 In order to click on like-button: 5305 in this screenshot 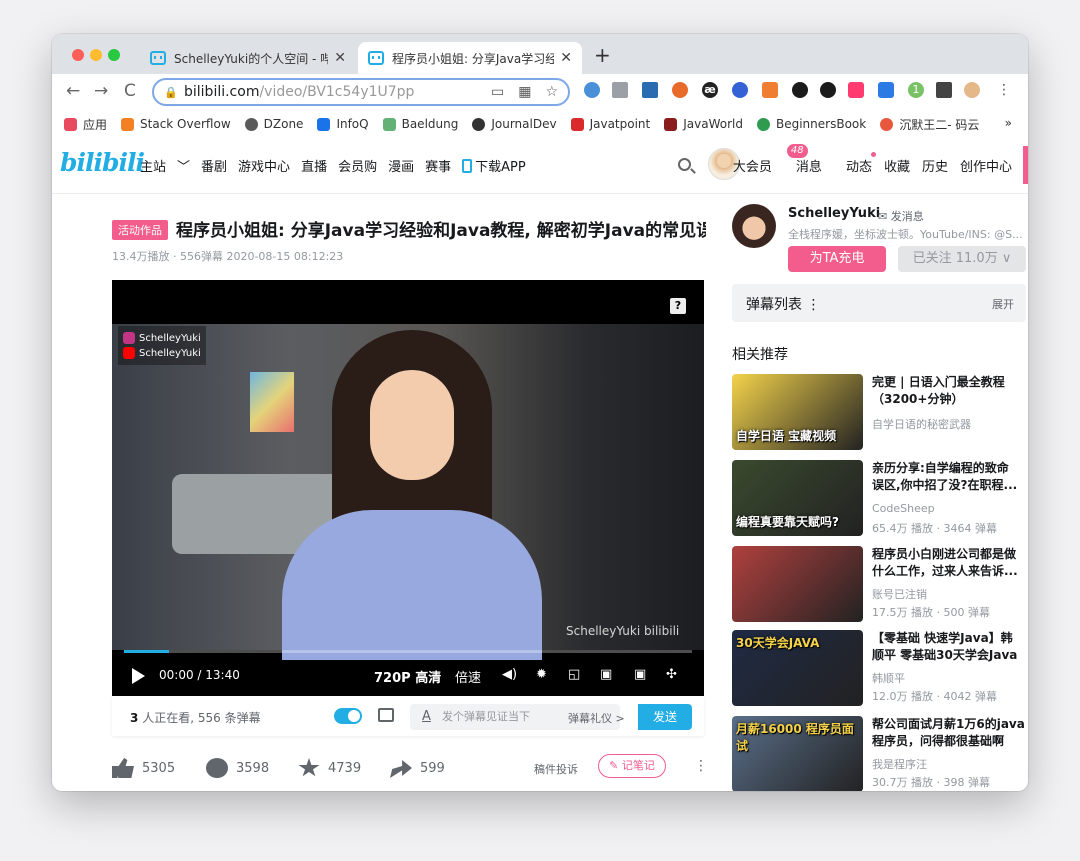, I will do `click(143, 768)`.